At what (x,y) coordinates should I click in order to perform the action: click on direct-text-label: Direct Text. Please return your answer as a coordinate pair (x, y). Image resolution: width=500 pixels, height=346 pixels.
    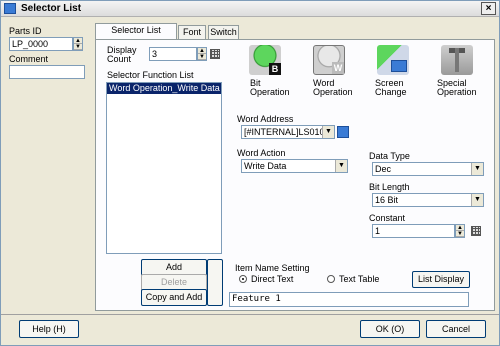
    Looking at the image, I should click on (272, 279).